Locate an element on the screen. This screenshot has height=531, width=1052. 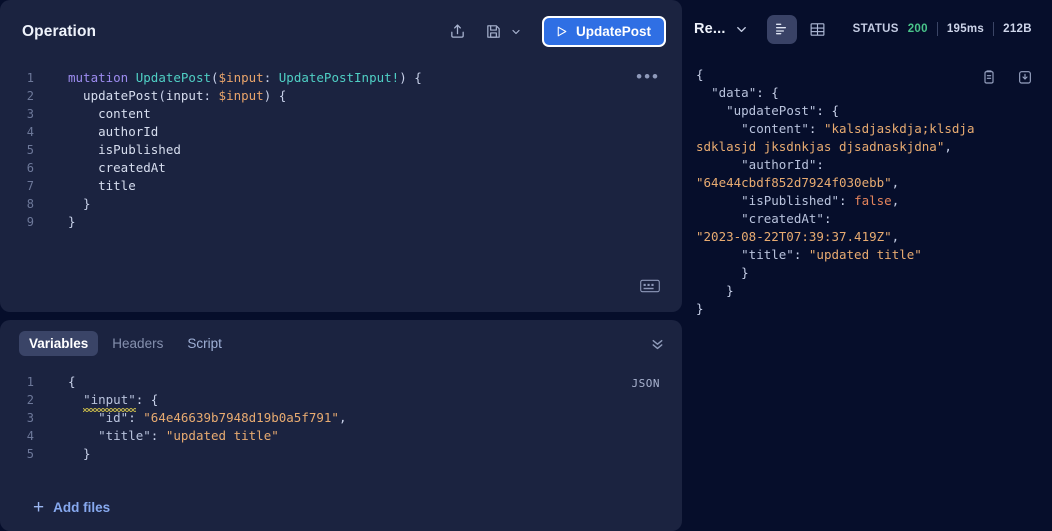
tab-script: Script is located at coordinates (204, 343).